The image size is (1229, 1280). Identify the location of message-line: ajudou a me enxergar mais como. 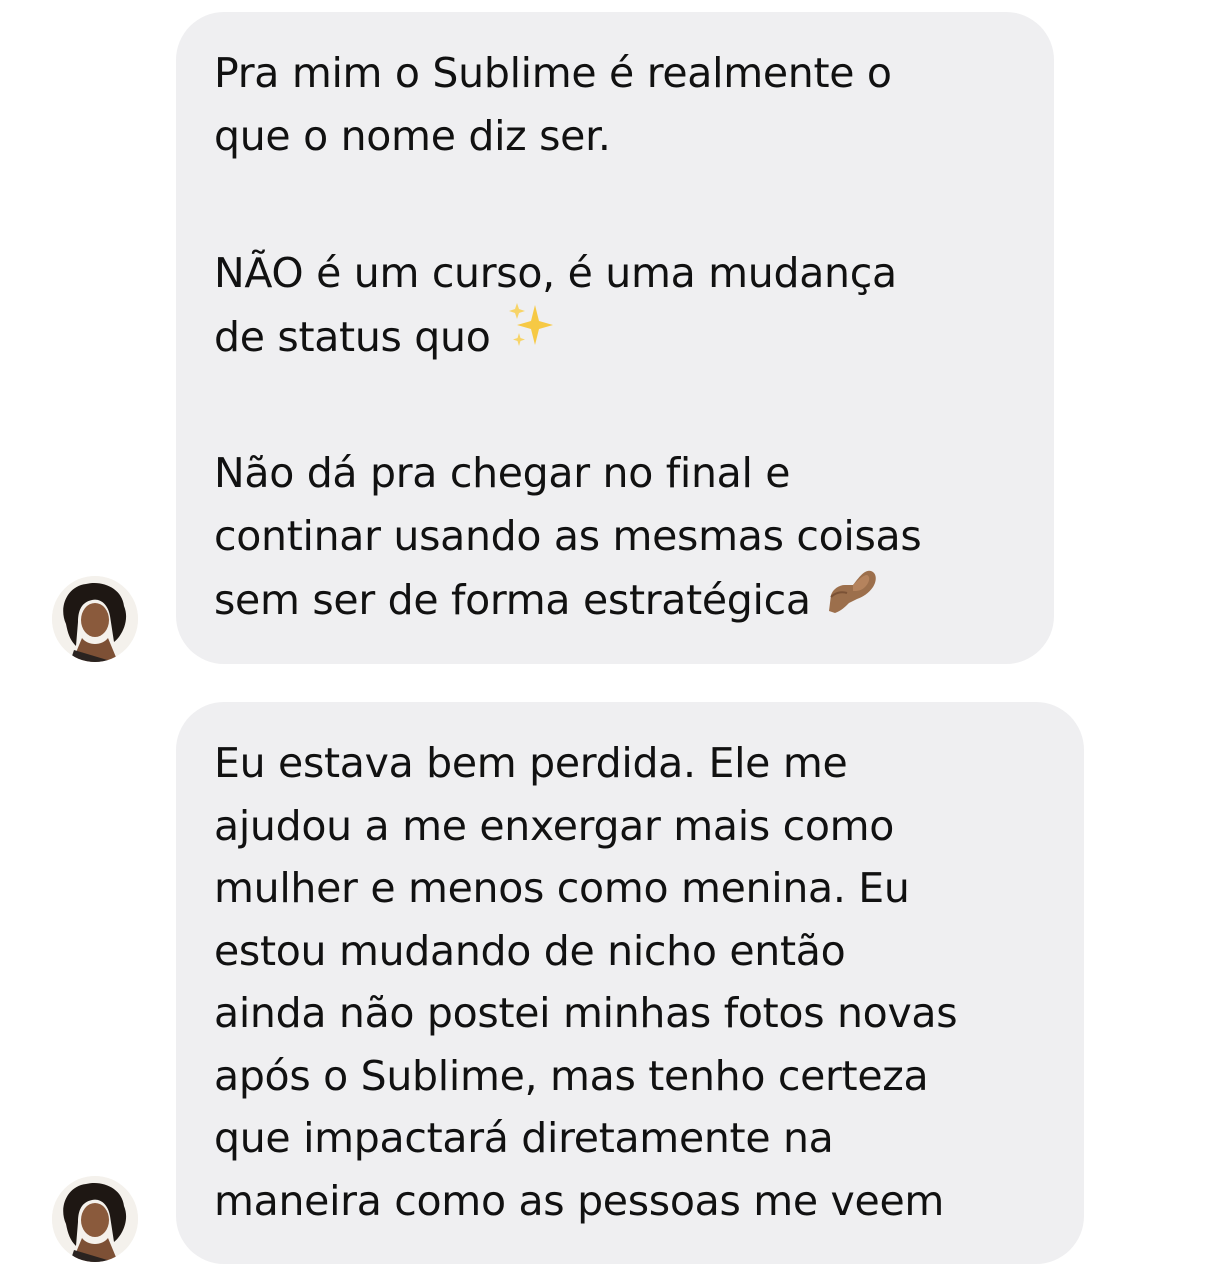
(554, 825).